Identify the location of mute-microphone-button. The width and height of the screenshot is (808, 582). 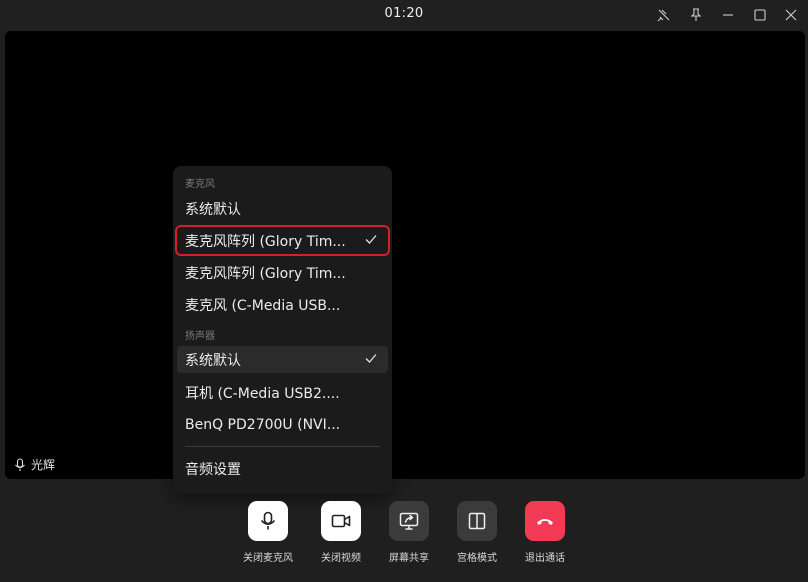
(268, 521).